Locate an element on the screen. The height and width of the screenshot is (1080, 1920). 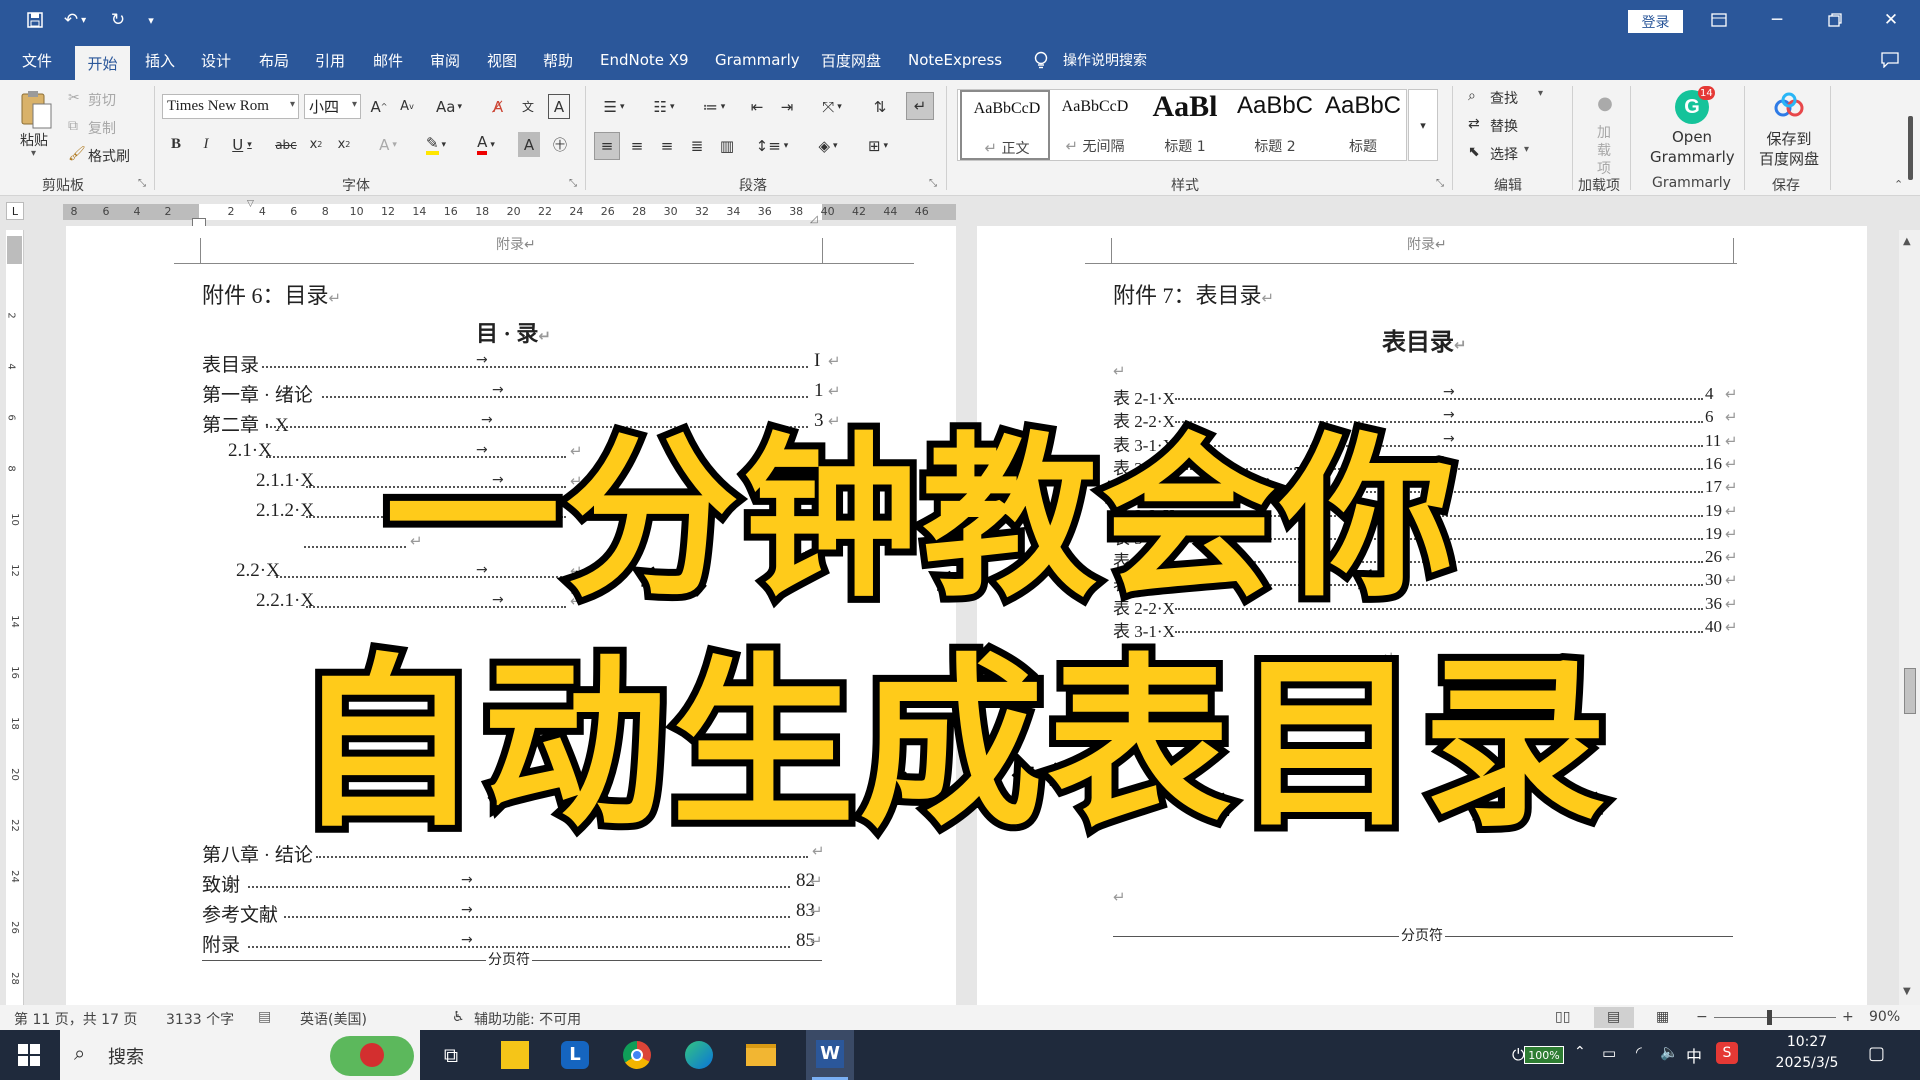
zoom-slider-thumb is located at coordinates (1769, 1017).